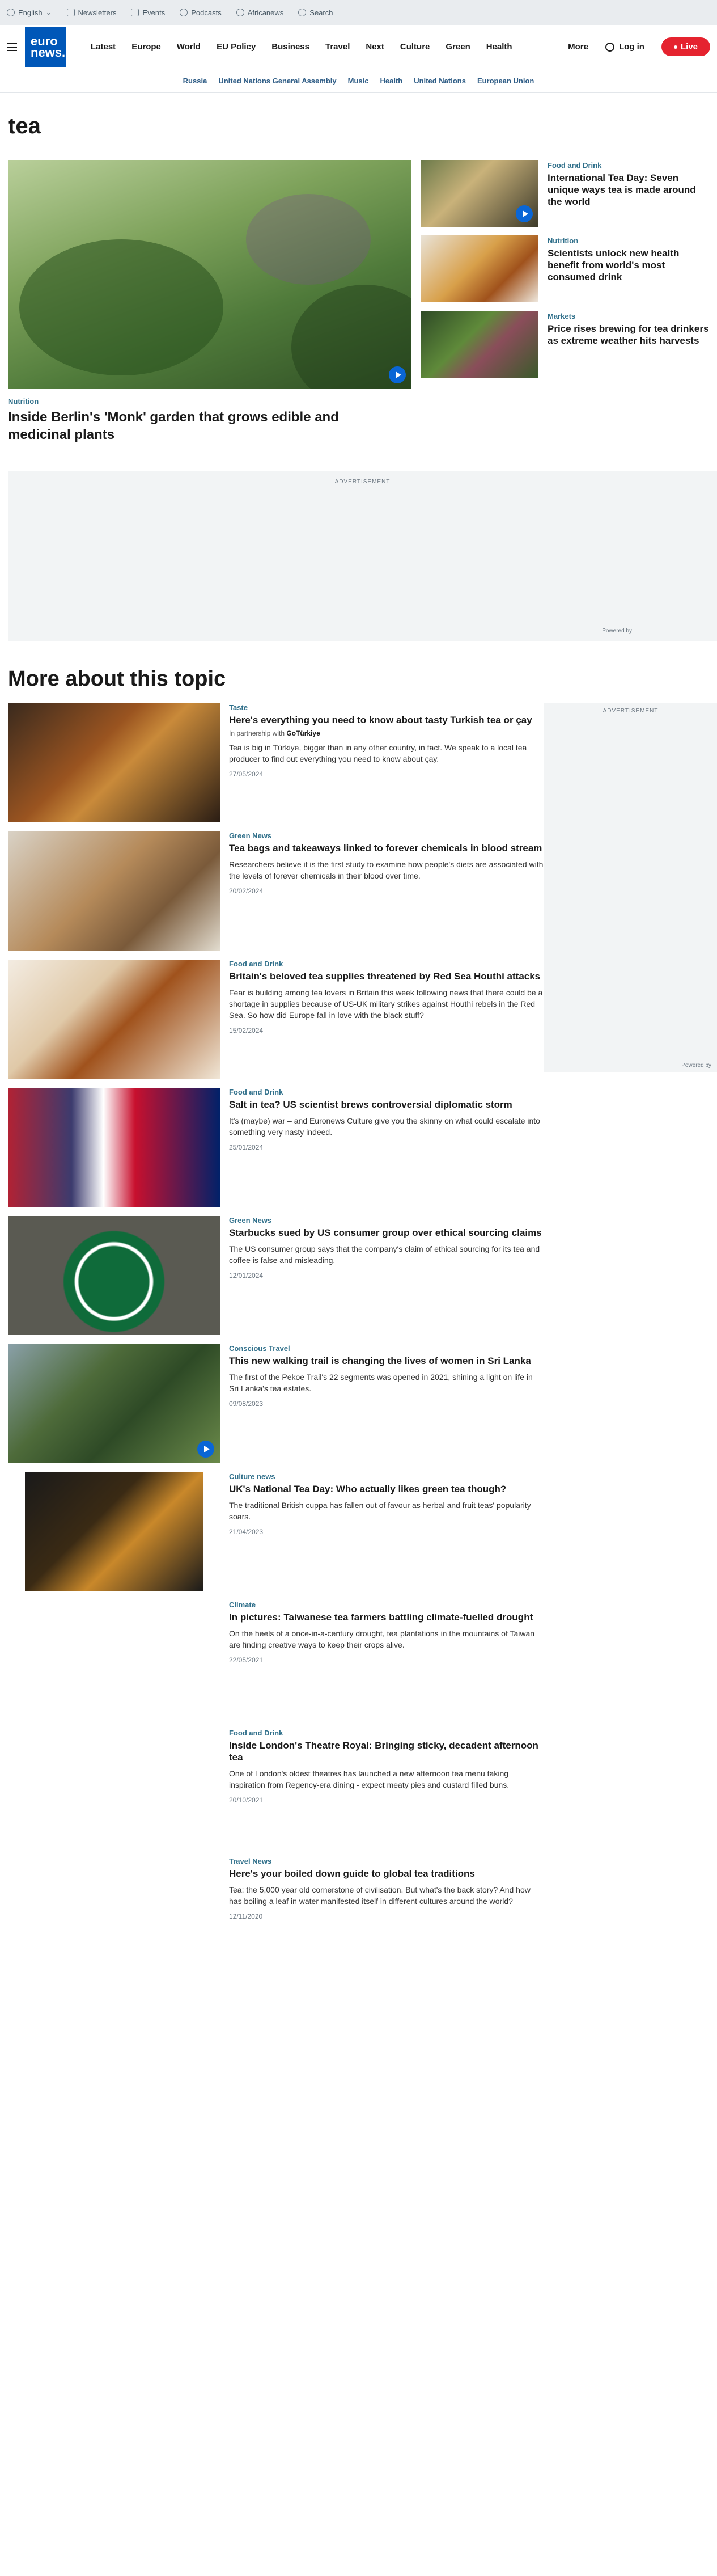 The height and width of the screenshot is (2576, 717). Describe the element at coordinates (45, 46) in the screenshot. I see `euronews-logo: euro news.` at that location.